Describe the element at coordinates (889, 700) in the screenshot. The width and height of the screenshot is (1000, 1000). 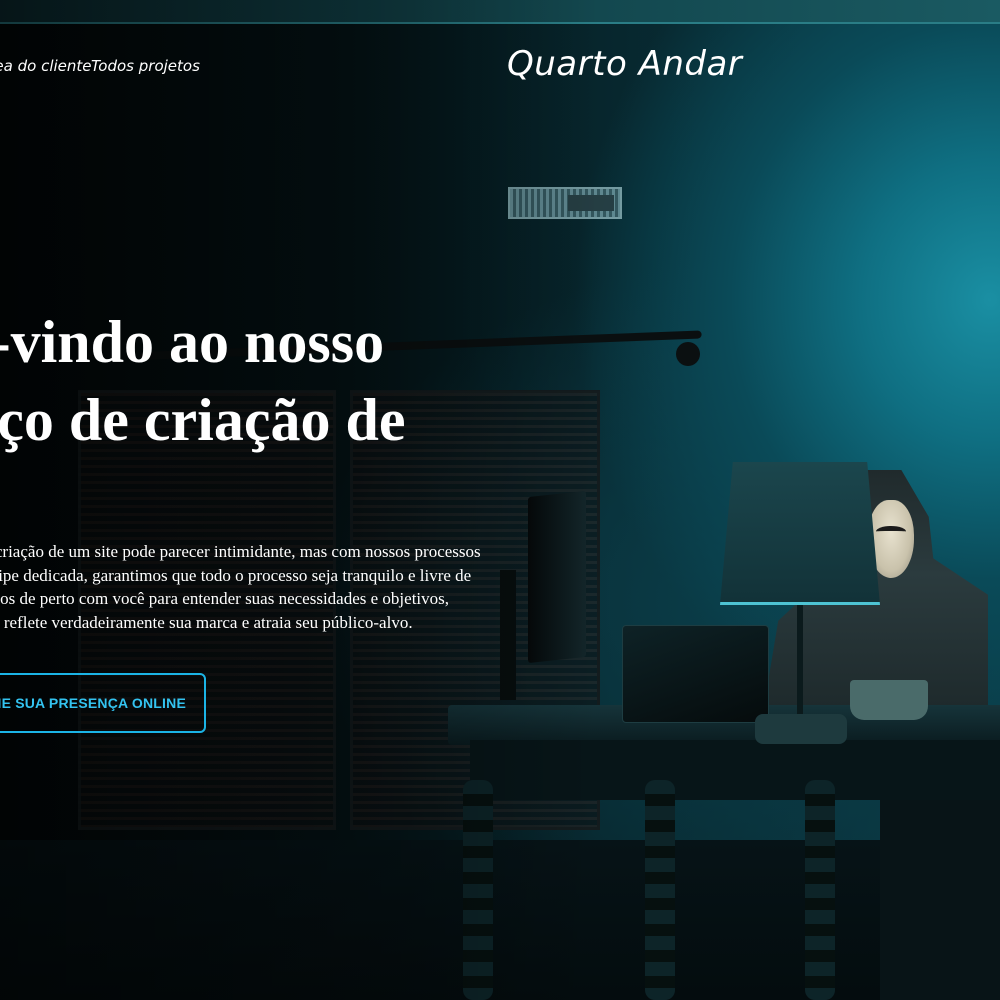
I see `mug` at that location.